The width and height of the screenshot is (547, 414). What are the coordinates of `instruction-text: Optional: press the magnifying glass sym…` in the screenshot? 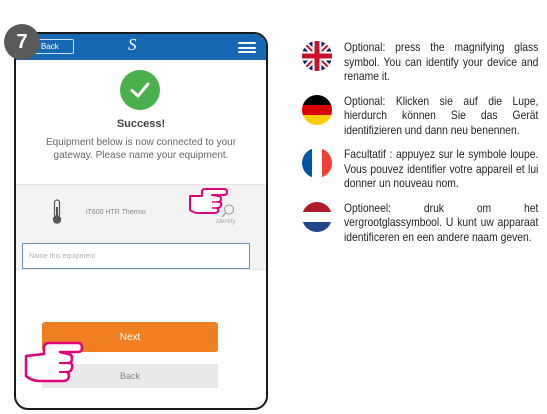 It's located at (441, 61).